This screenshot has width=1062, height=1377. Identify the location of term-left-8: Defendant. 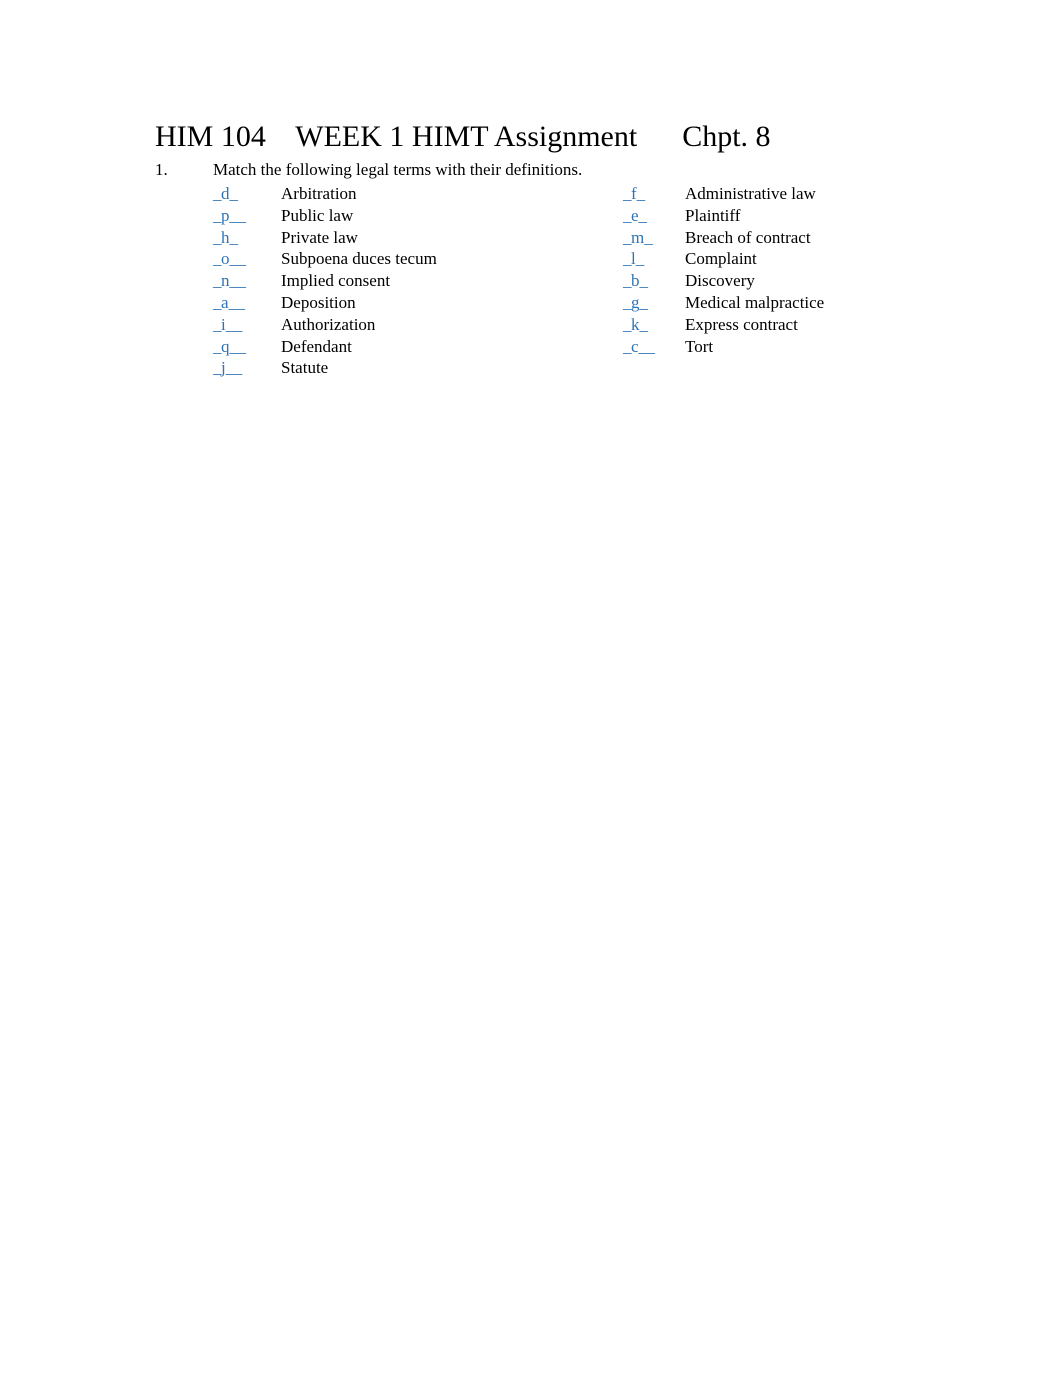
(316, 346).